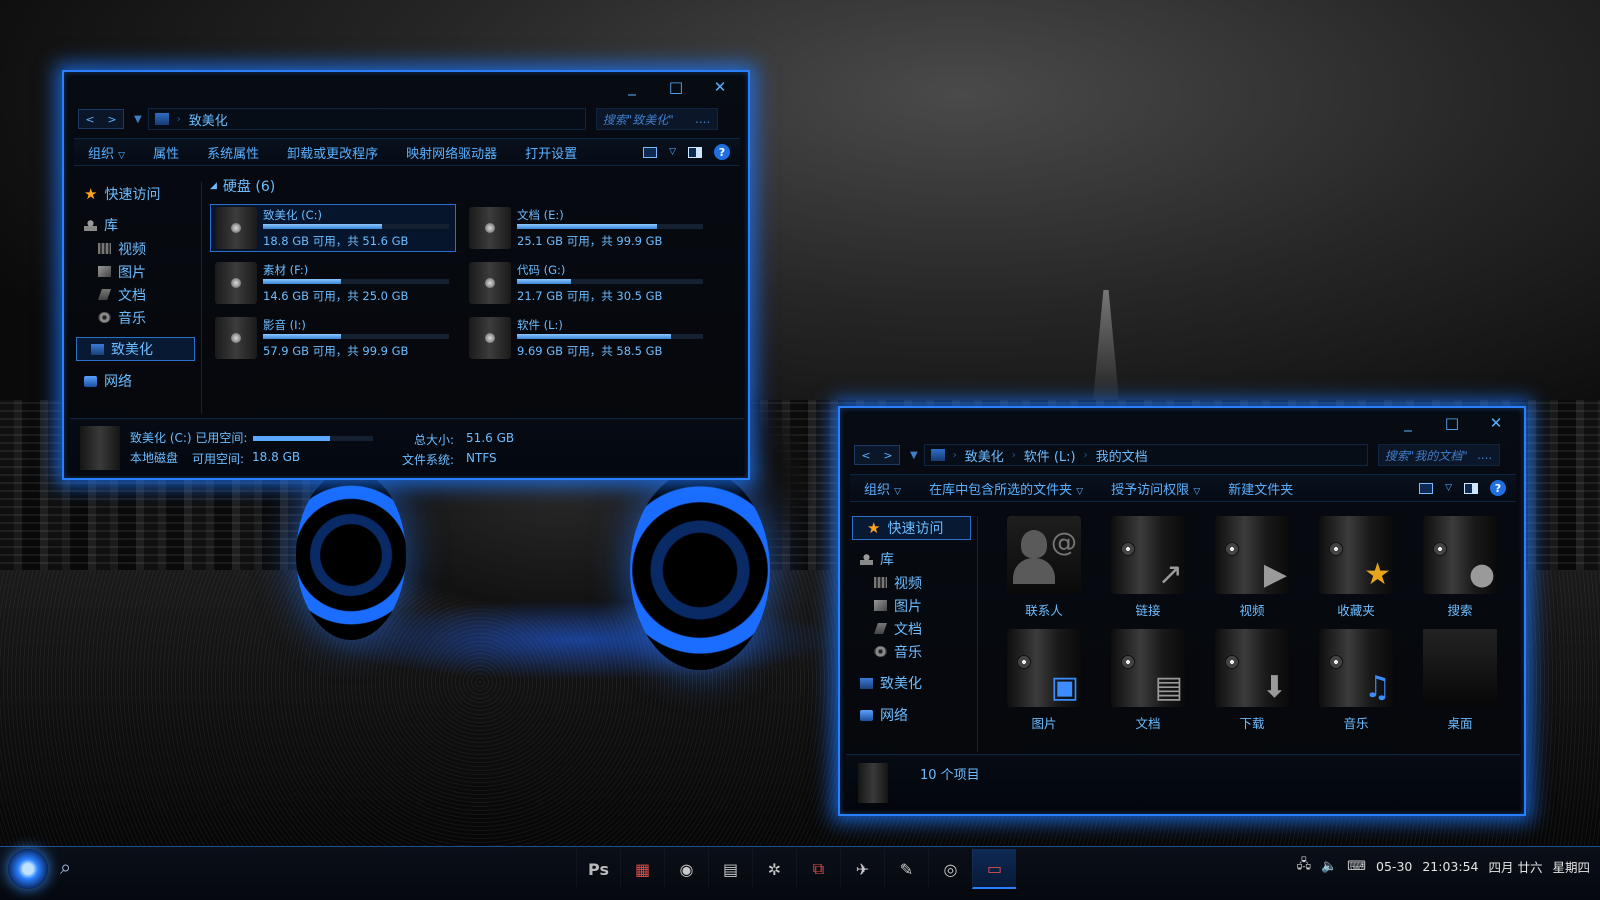 The width and height of the screenshot is (1600, 900). I want to click on folder-item-label: 下载, so click(1252, 723).